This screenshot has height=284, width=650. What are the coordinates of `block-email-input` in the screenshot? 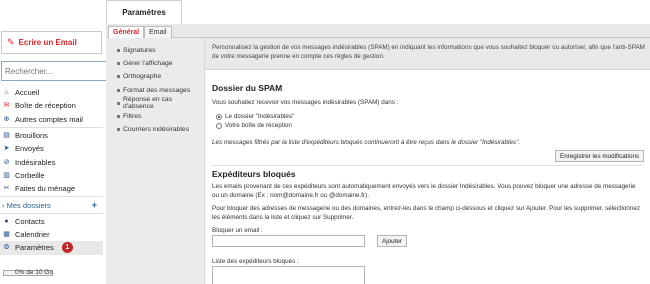 It's located at (288, 241).